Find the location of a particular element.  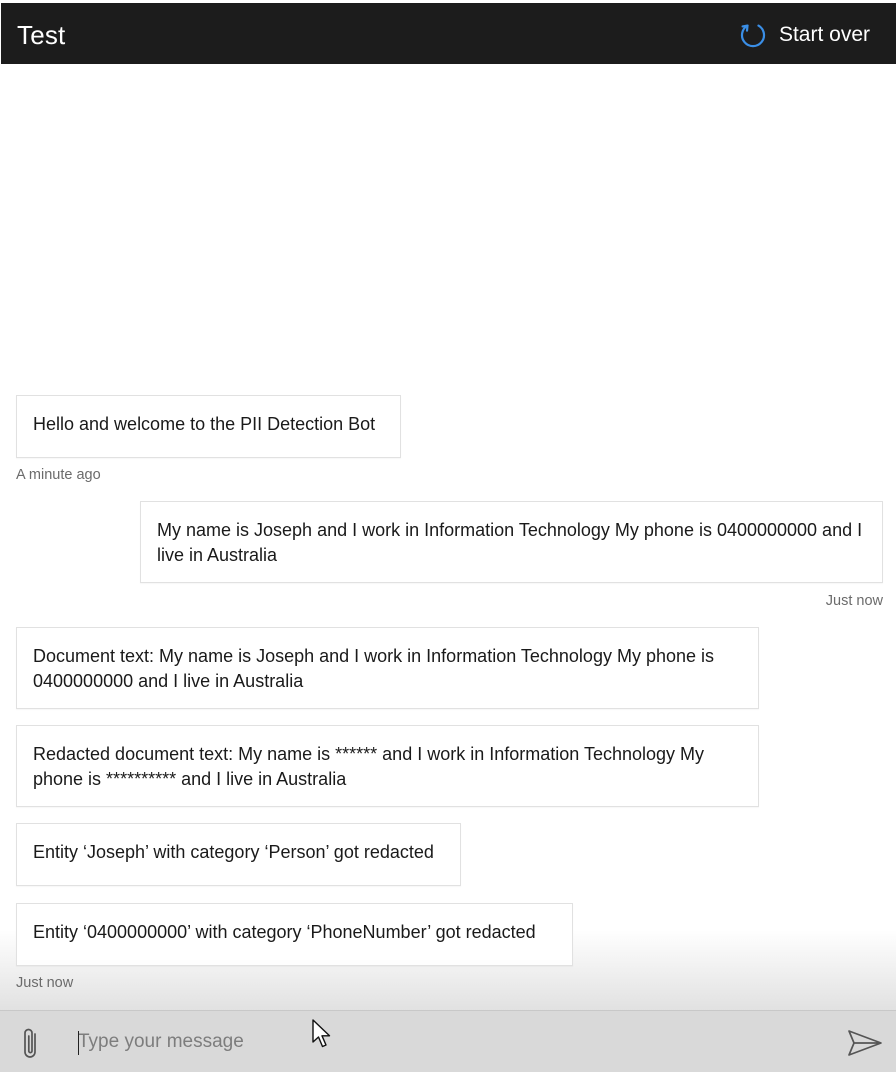

message-composer is located at coordinates (448, 1041).